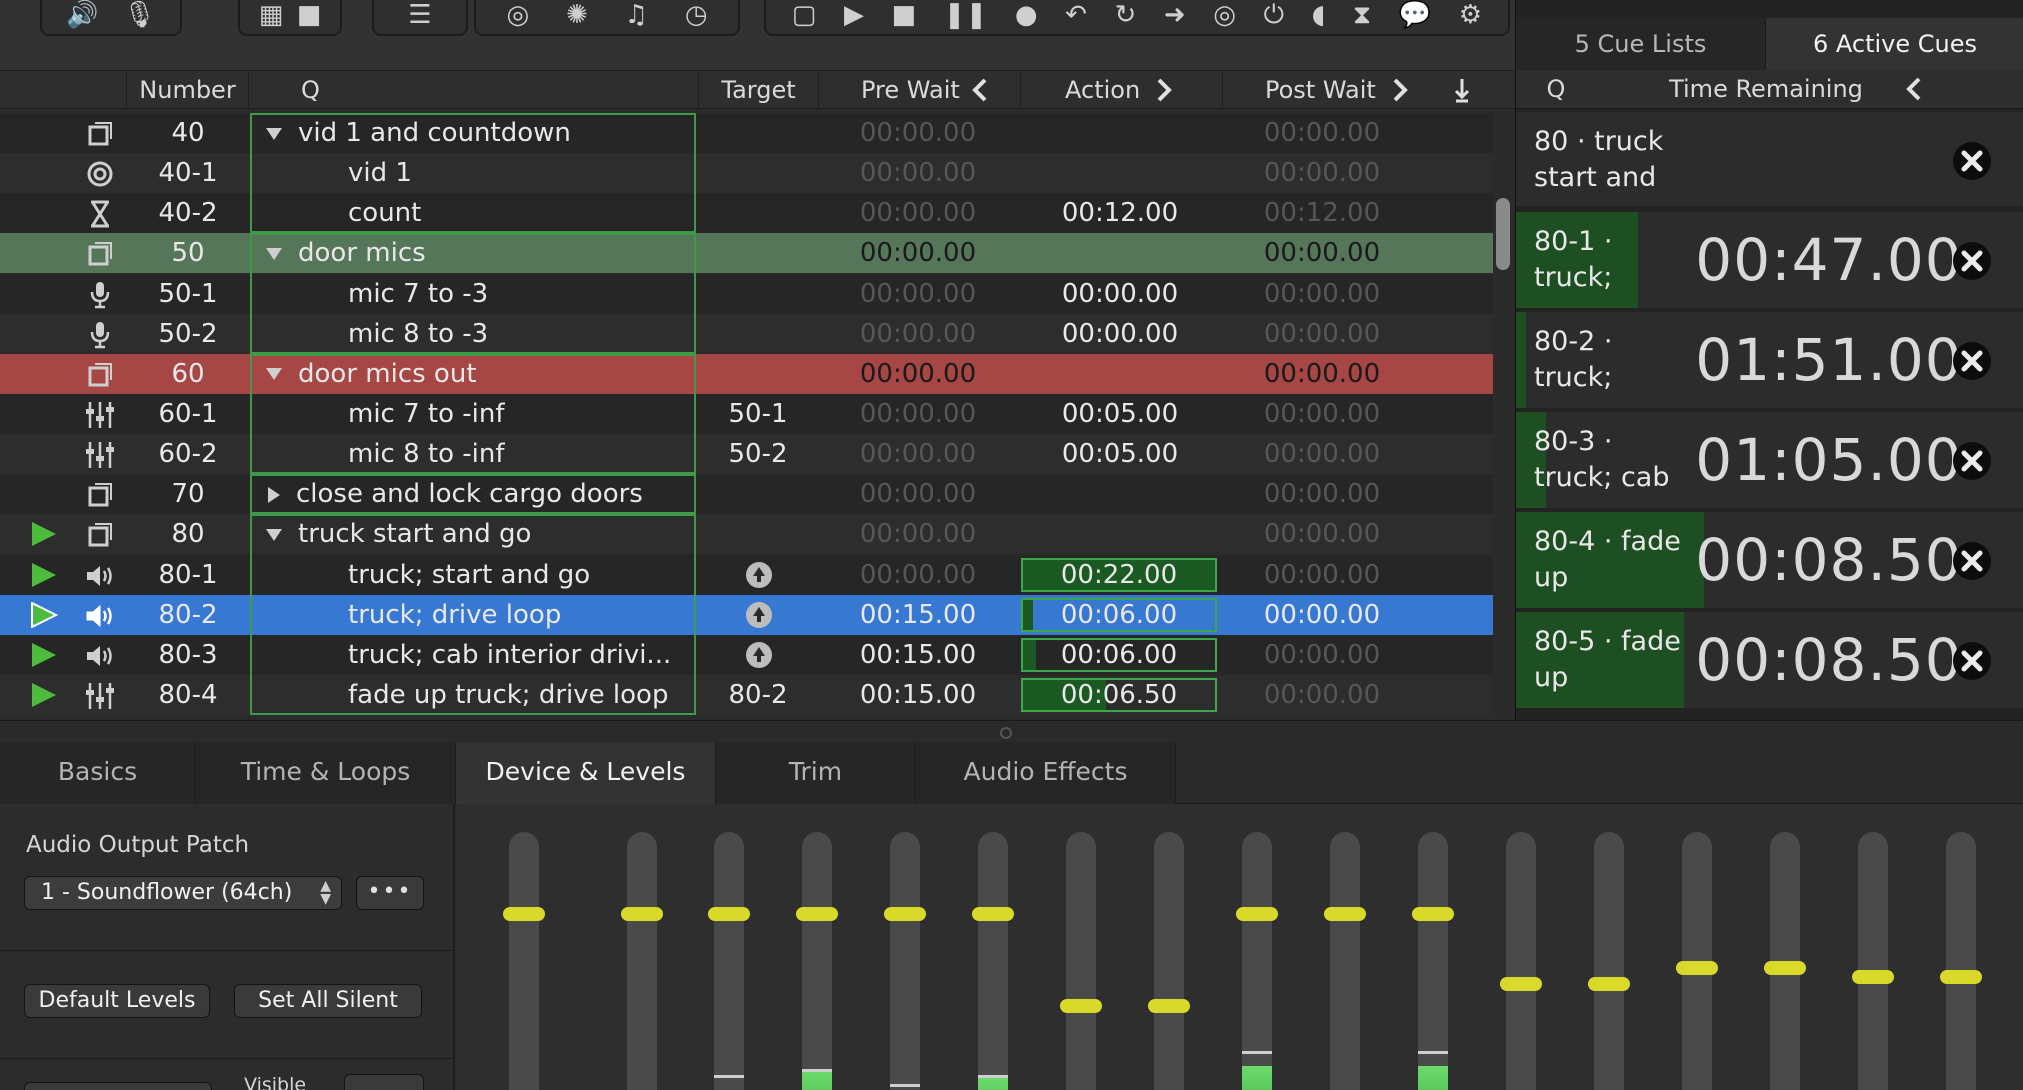  I want to click on cue-row: 60 door mics out 00:00.00 00:00.00, so click(746, 373).